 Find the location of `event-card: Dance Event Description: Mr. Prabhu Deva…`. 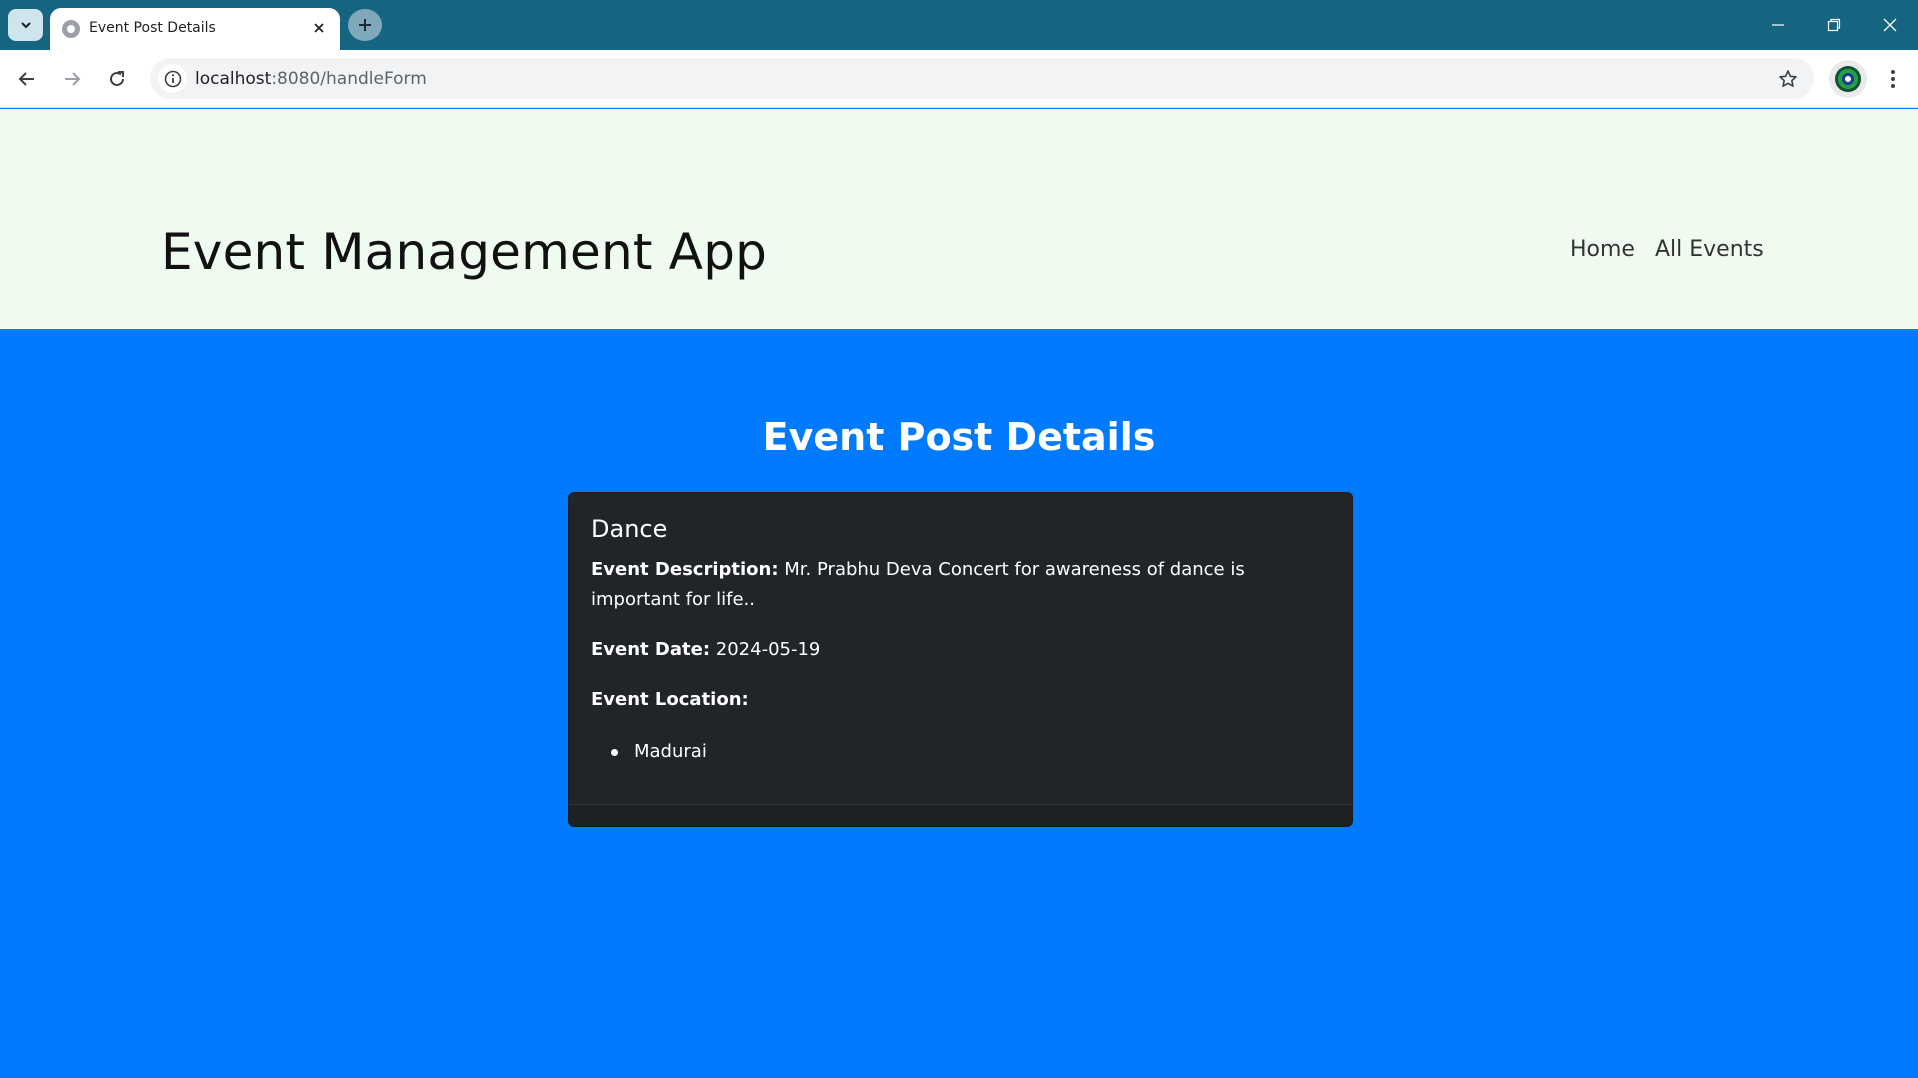

event-card: Dance Event Description: Mr. Prabhu Deva… is located at coordinates (960, 659).